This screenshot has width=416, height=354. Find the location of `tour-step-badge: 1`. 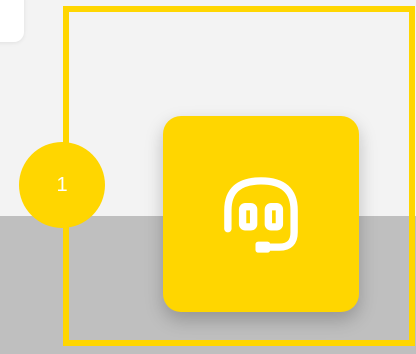

tour-step-badge: 1 is located at coordinates (62, 185).